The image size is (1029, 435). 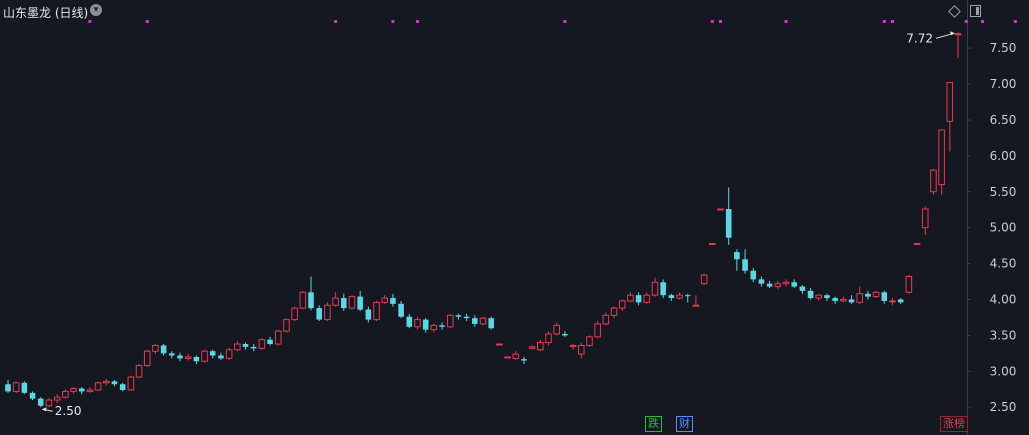 I want to click on event-badge-finance: 财, so click(x=684, y=424).